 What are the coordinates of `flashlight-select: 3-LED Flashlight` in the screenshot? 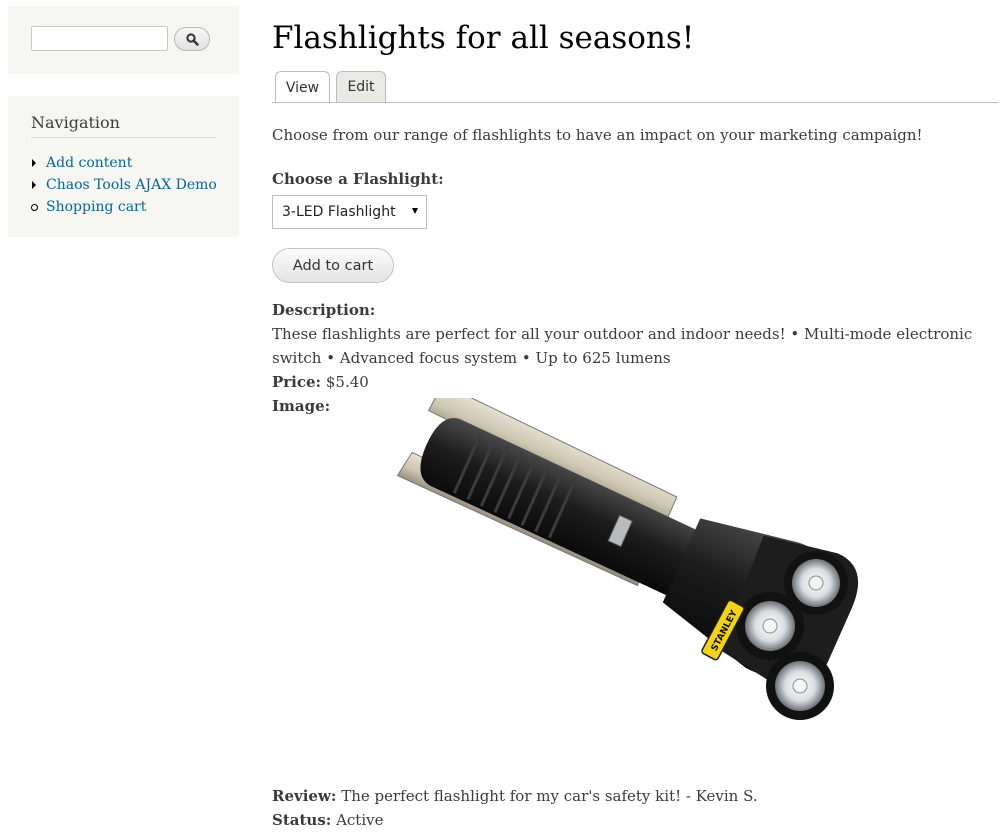 It's located at (349, 212).